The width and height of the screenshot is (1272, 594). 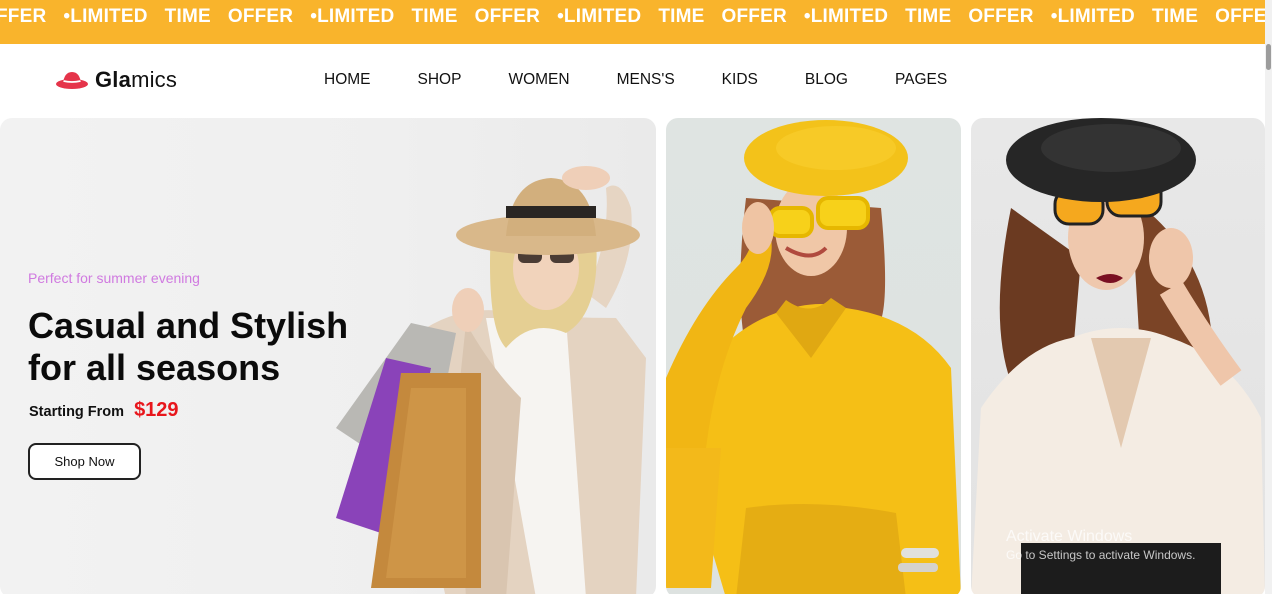 I want to click on nav-blog: BLOG, so click(x=826, y=80).